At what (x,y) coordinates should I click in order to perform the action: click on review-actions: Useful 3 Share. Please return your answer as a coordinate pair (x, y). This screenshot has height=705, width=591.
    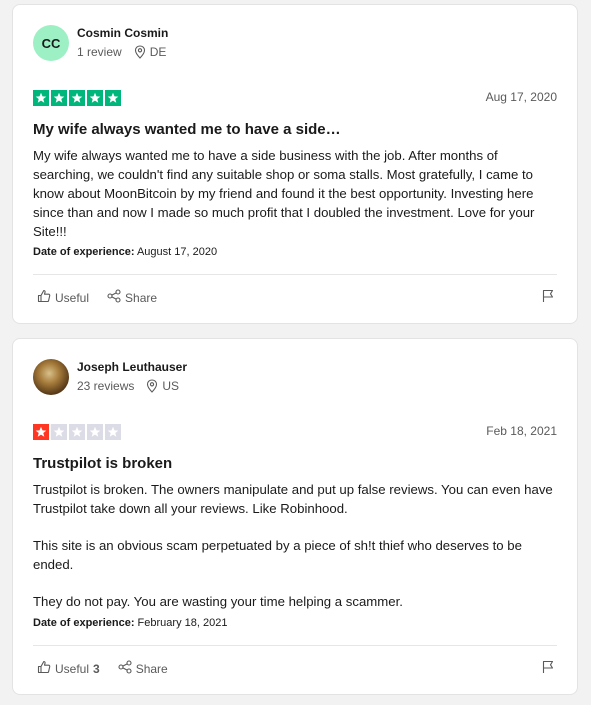
    Looking at the image, I should click on (111, 668).